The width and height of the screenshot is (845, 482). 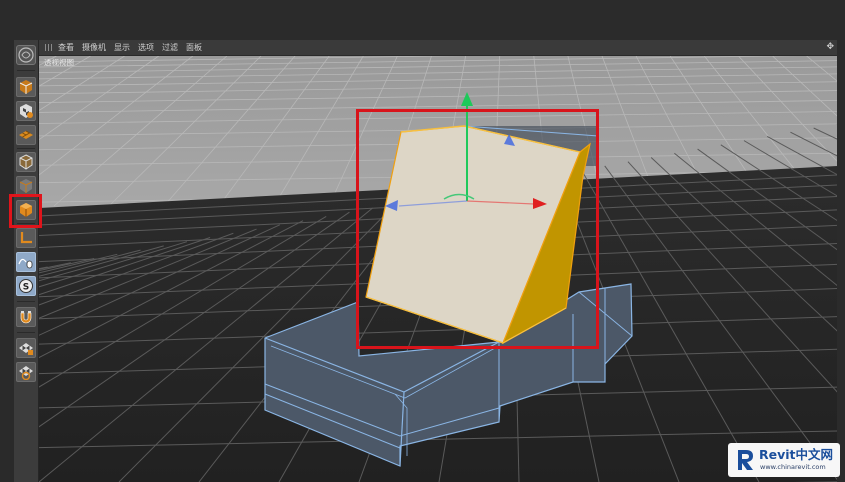 What do you see at coordinates (59, 63) in the screenshot?
I see `viewport-name-label: 透视视图` at bounding box center [59, 63].